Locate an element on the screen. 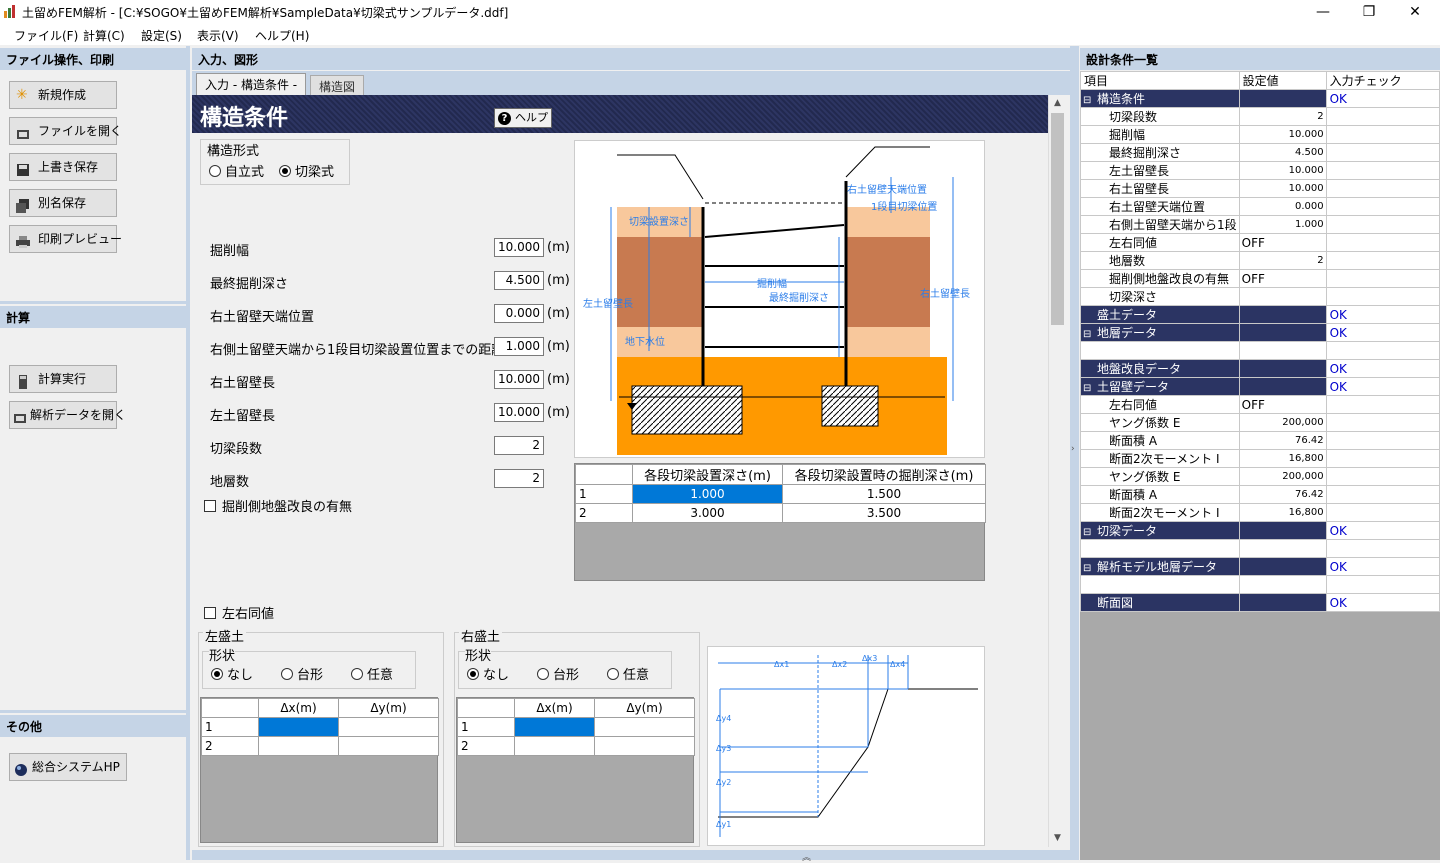 Image resolution: width=1440 pixels, height=863 pixels. condition-row: 右側土留壁天端から1段 1.000 is located at coordinates (1260, 224).